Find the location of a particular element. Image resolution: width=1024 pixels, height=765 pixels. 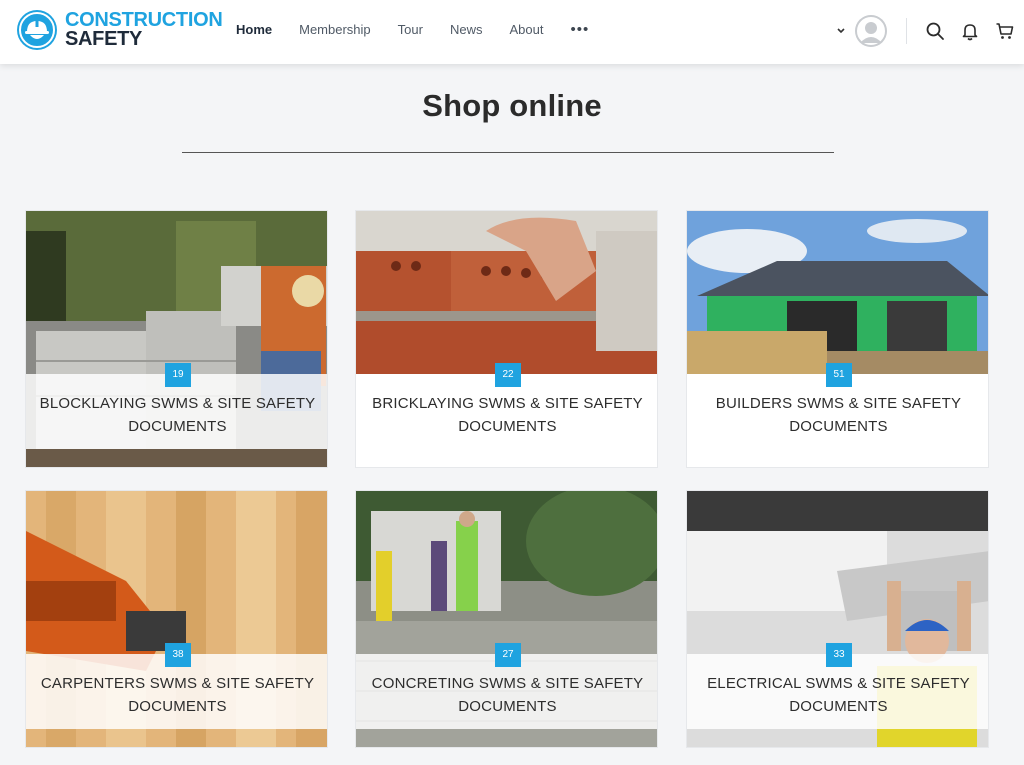

nav-tour: Tour is located at coordinates (410, 29).